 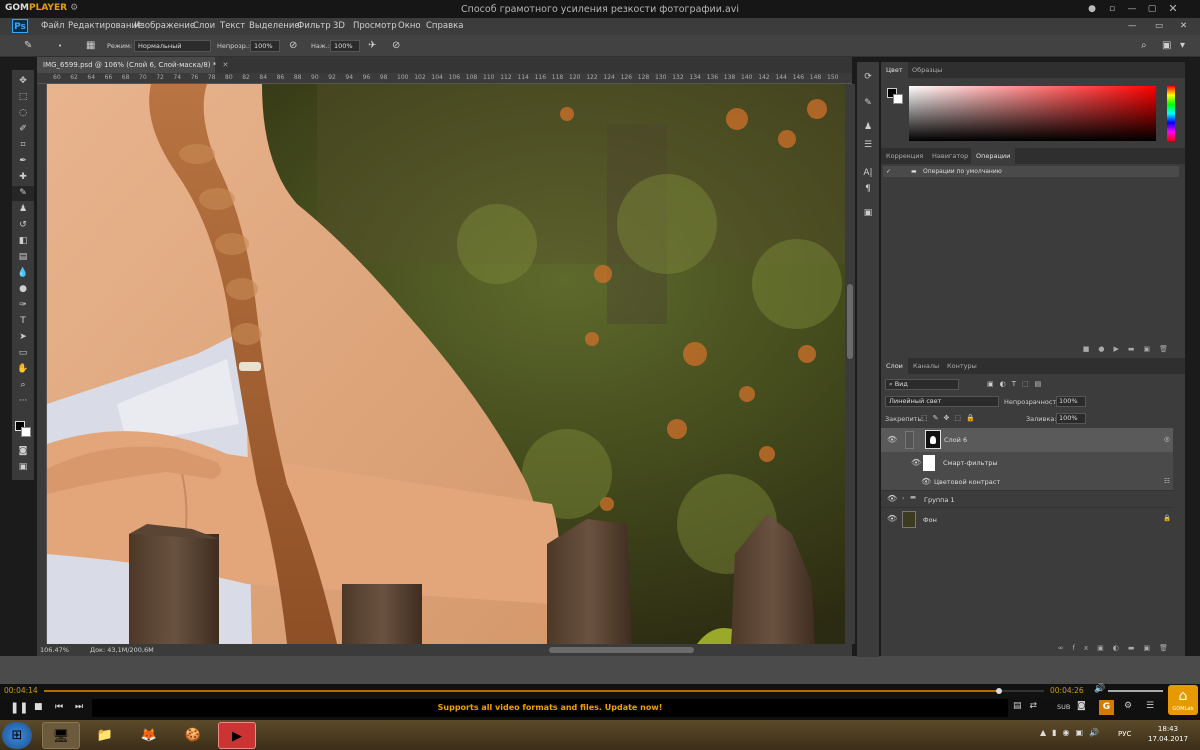 I want to click on eyedropper-tool-icon: ✒, so click(x=23, y=161).